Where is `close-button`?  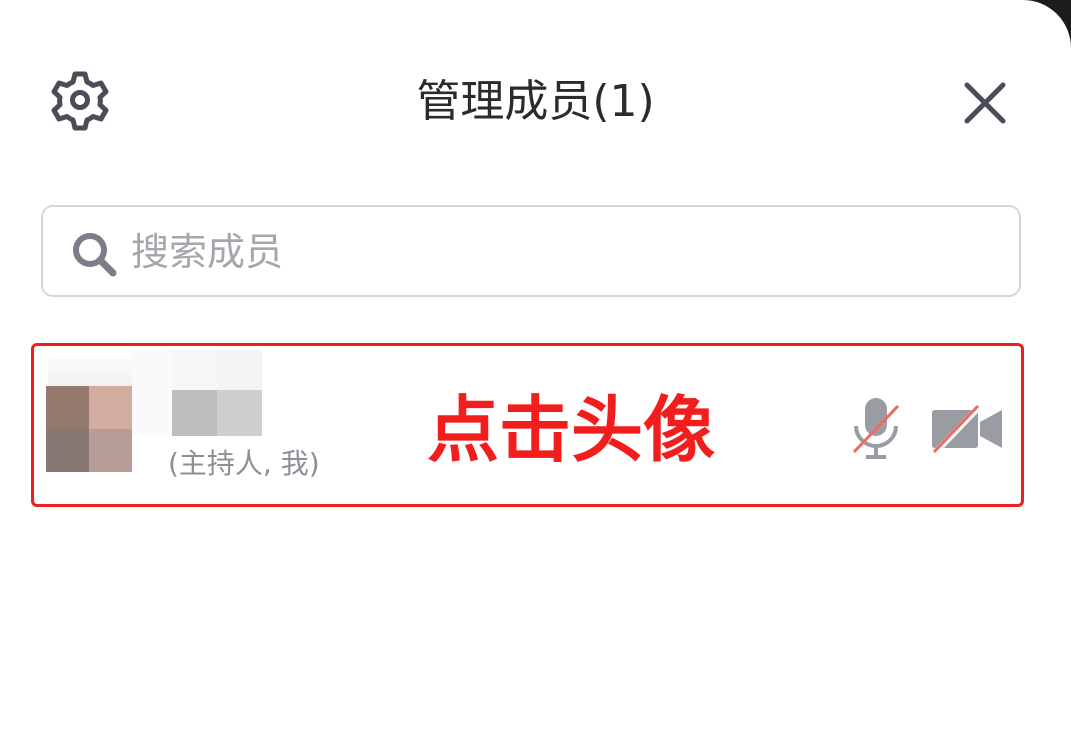 close-button is located at coordinates (985, 103).